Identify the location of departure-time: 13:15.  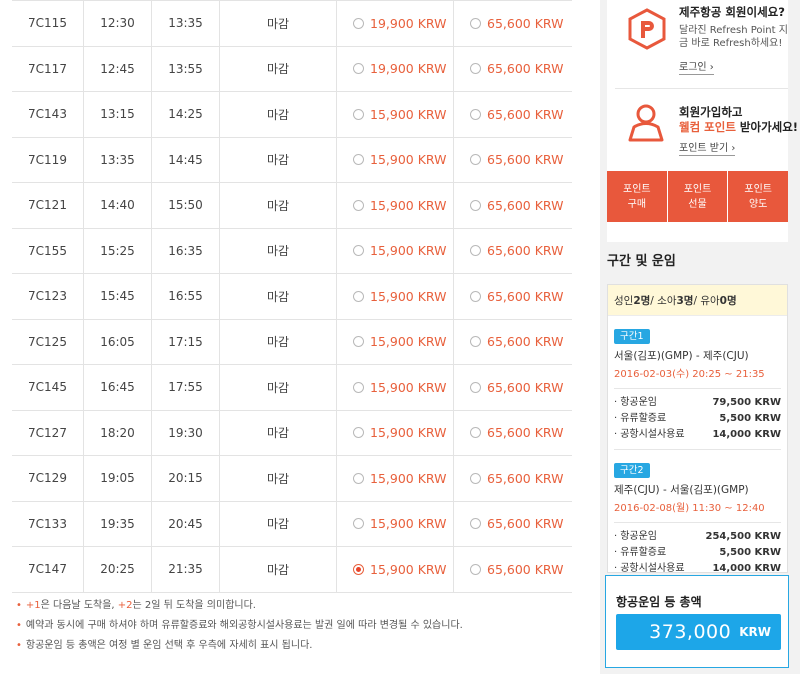
(118, 114).